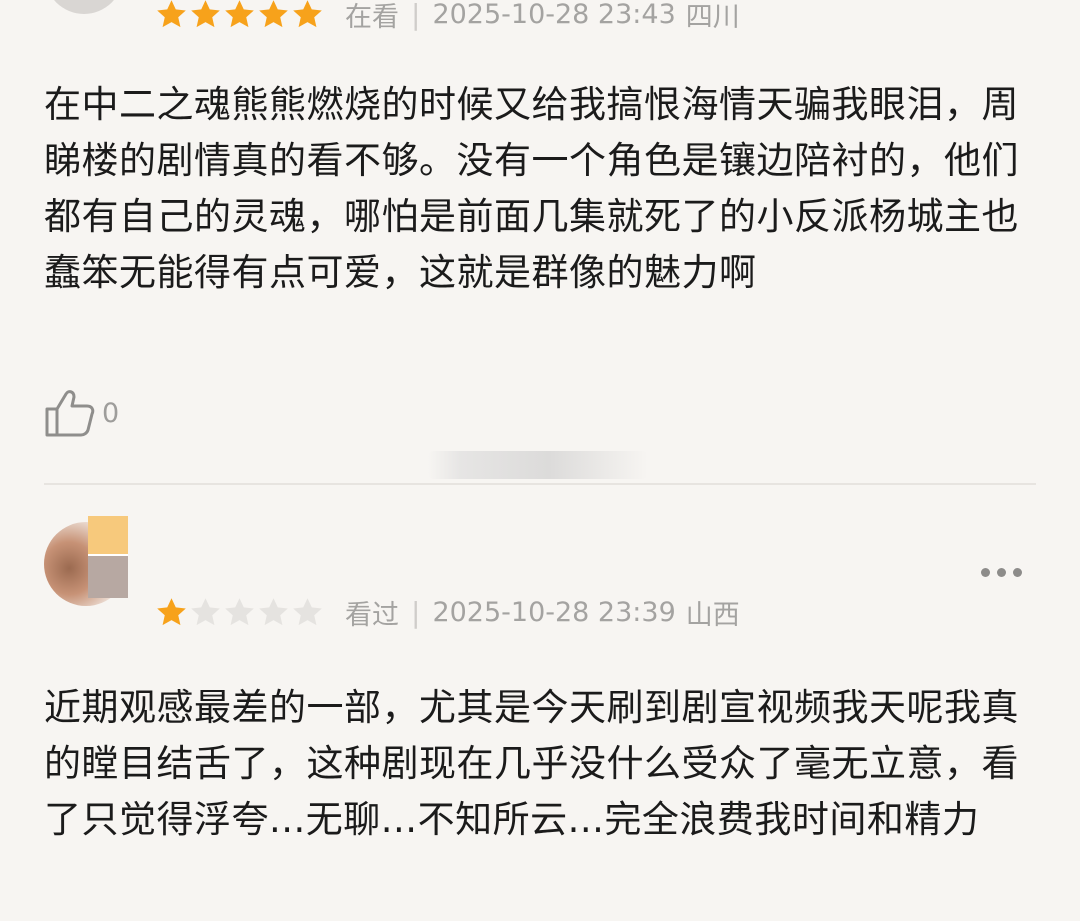  What do you see at coordinates (554, 15) in the screenshot?
I see `review-datetime-1: 2025-10-28 23:43` at bounding box center [554, 15].